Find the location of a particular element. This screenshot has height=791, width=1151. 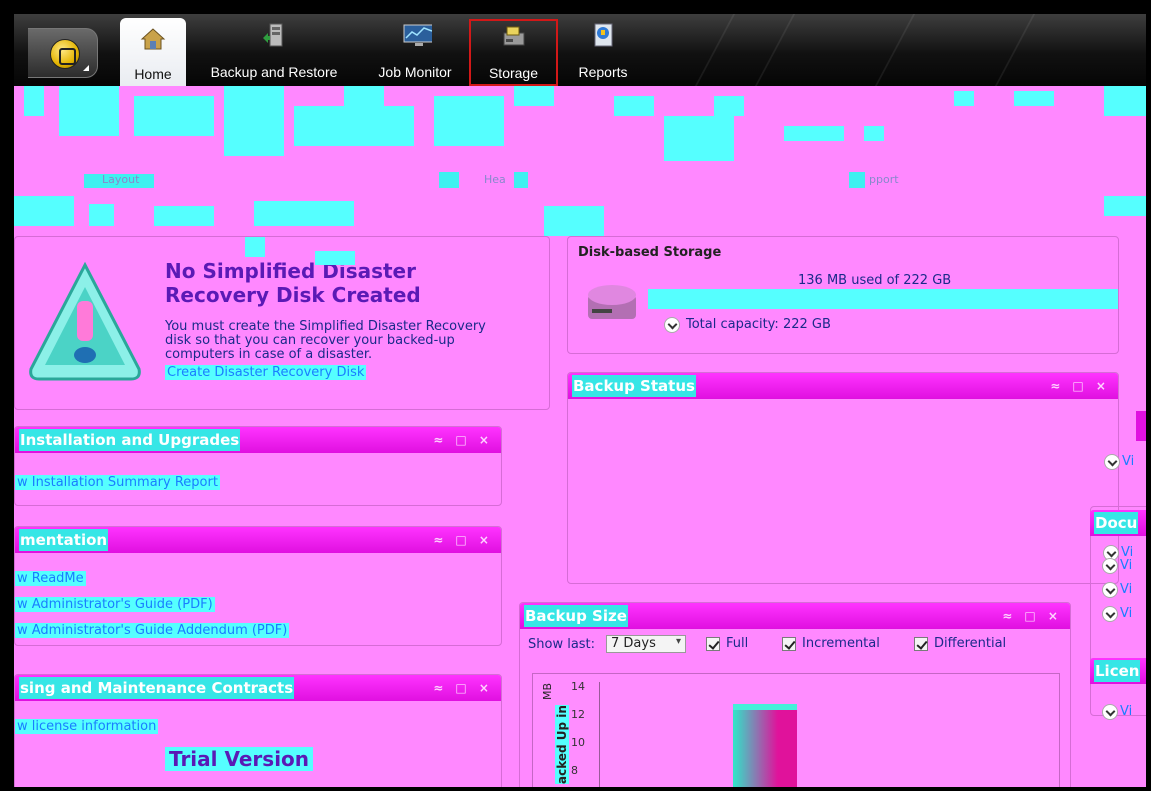

tab-label: Storage is located at coordinates (513, 73).